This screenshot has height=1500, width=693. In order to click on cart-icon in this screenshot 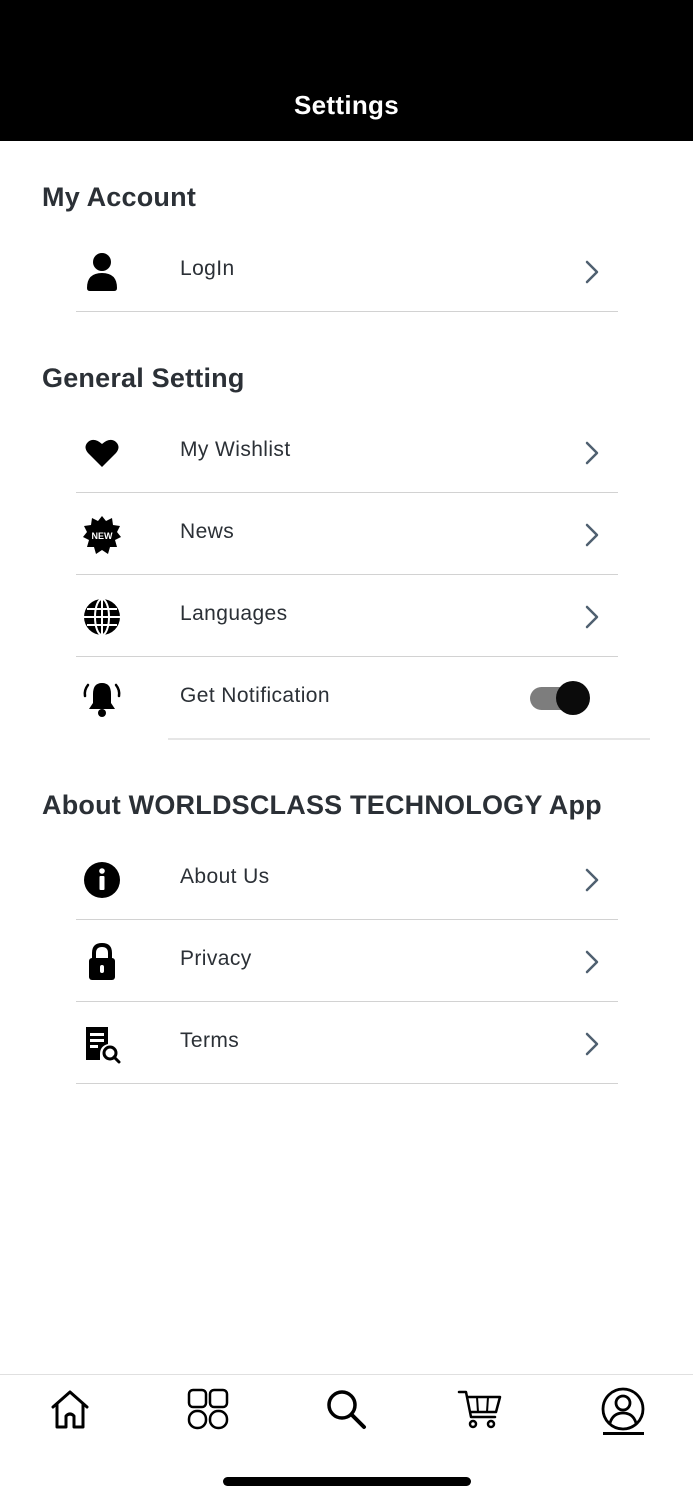, I will do `click(479, 1409)`.